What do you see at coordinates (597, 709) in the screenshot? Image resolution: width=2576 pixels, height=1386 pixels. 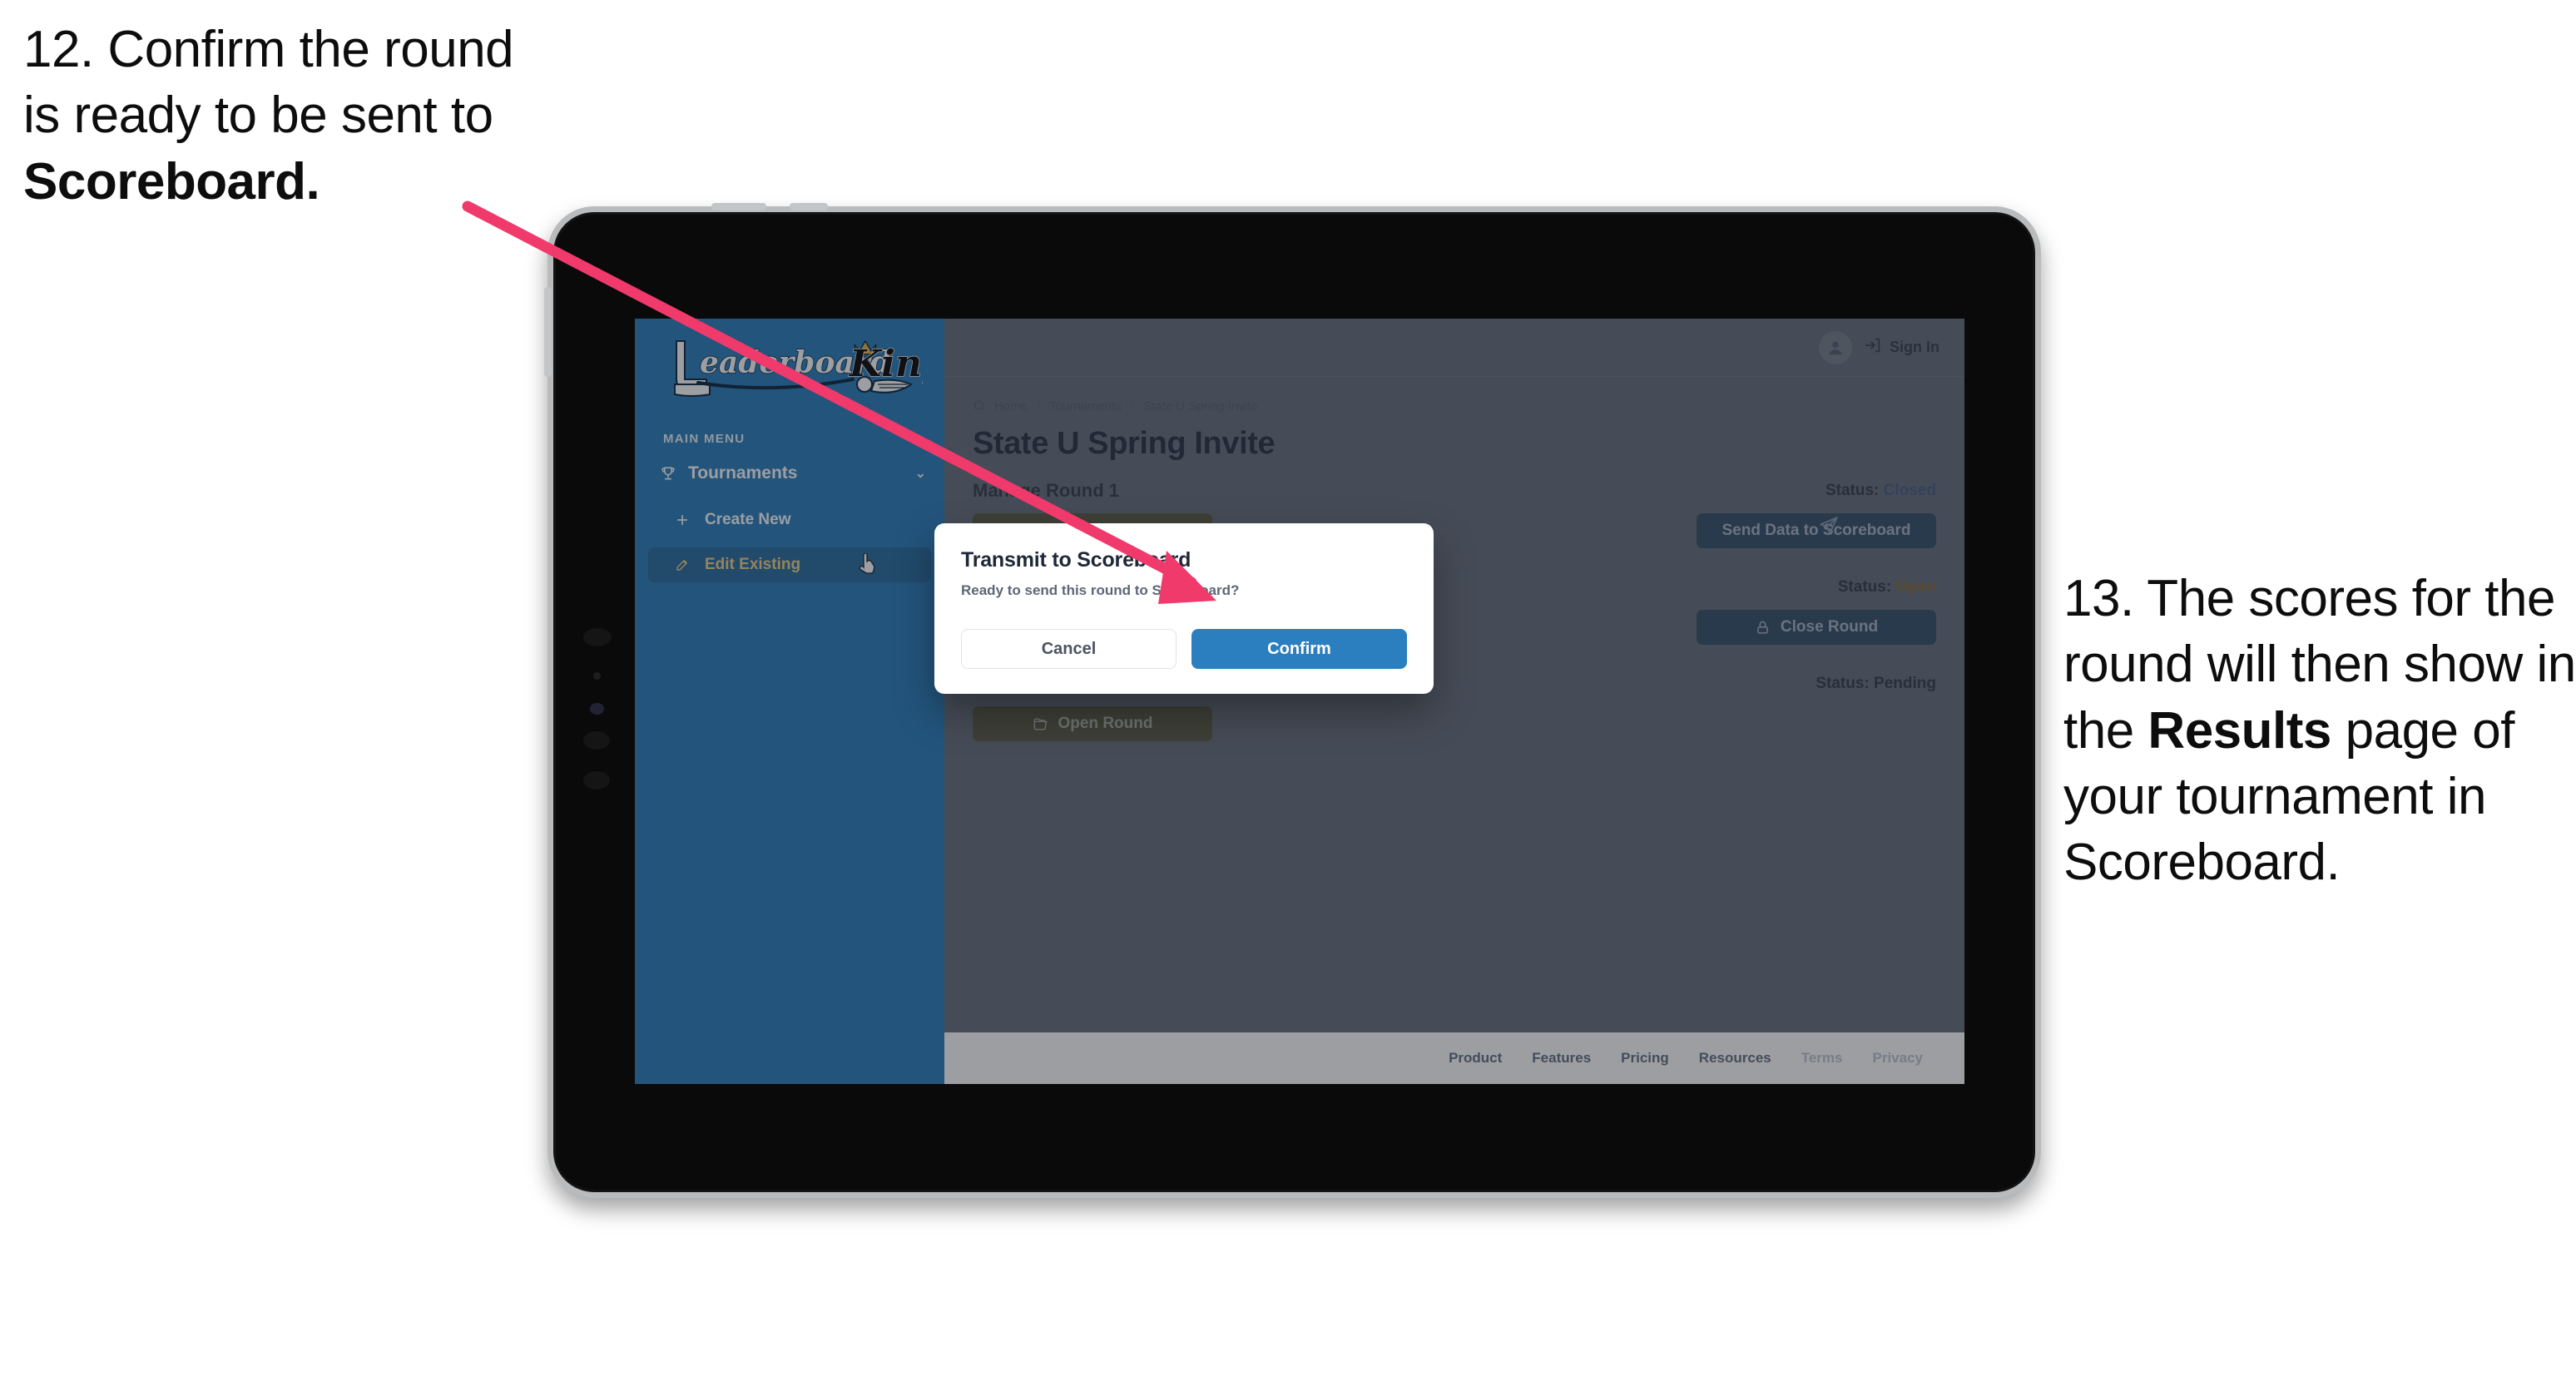 I see `tablet-camera-lens` at bounding box center [597, 709].